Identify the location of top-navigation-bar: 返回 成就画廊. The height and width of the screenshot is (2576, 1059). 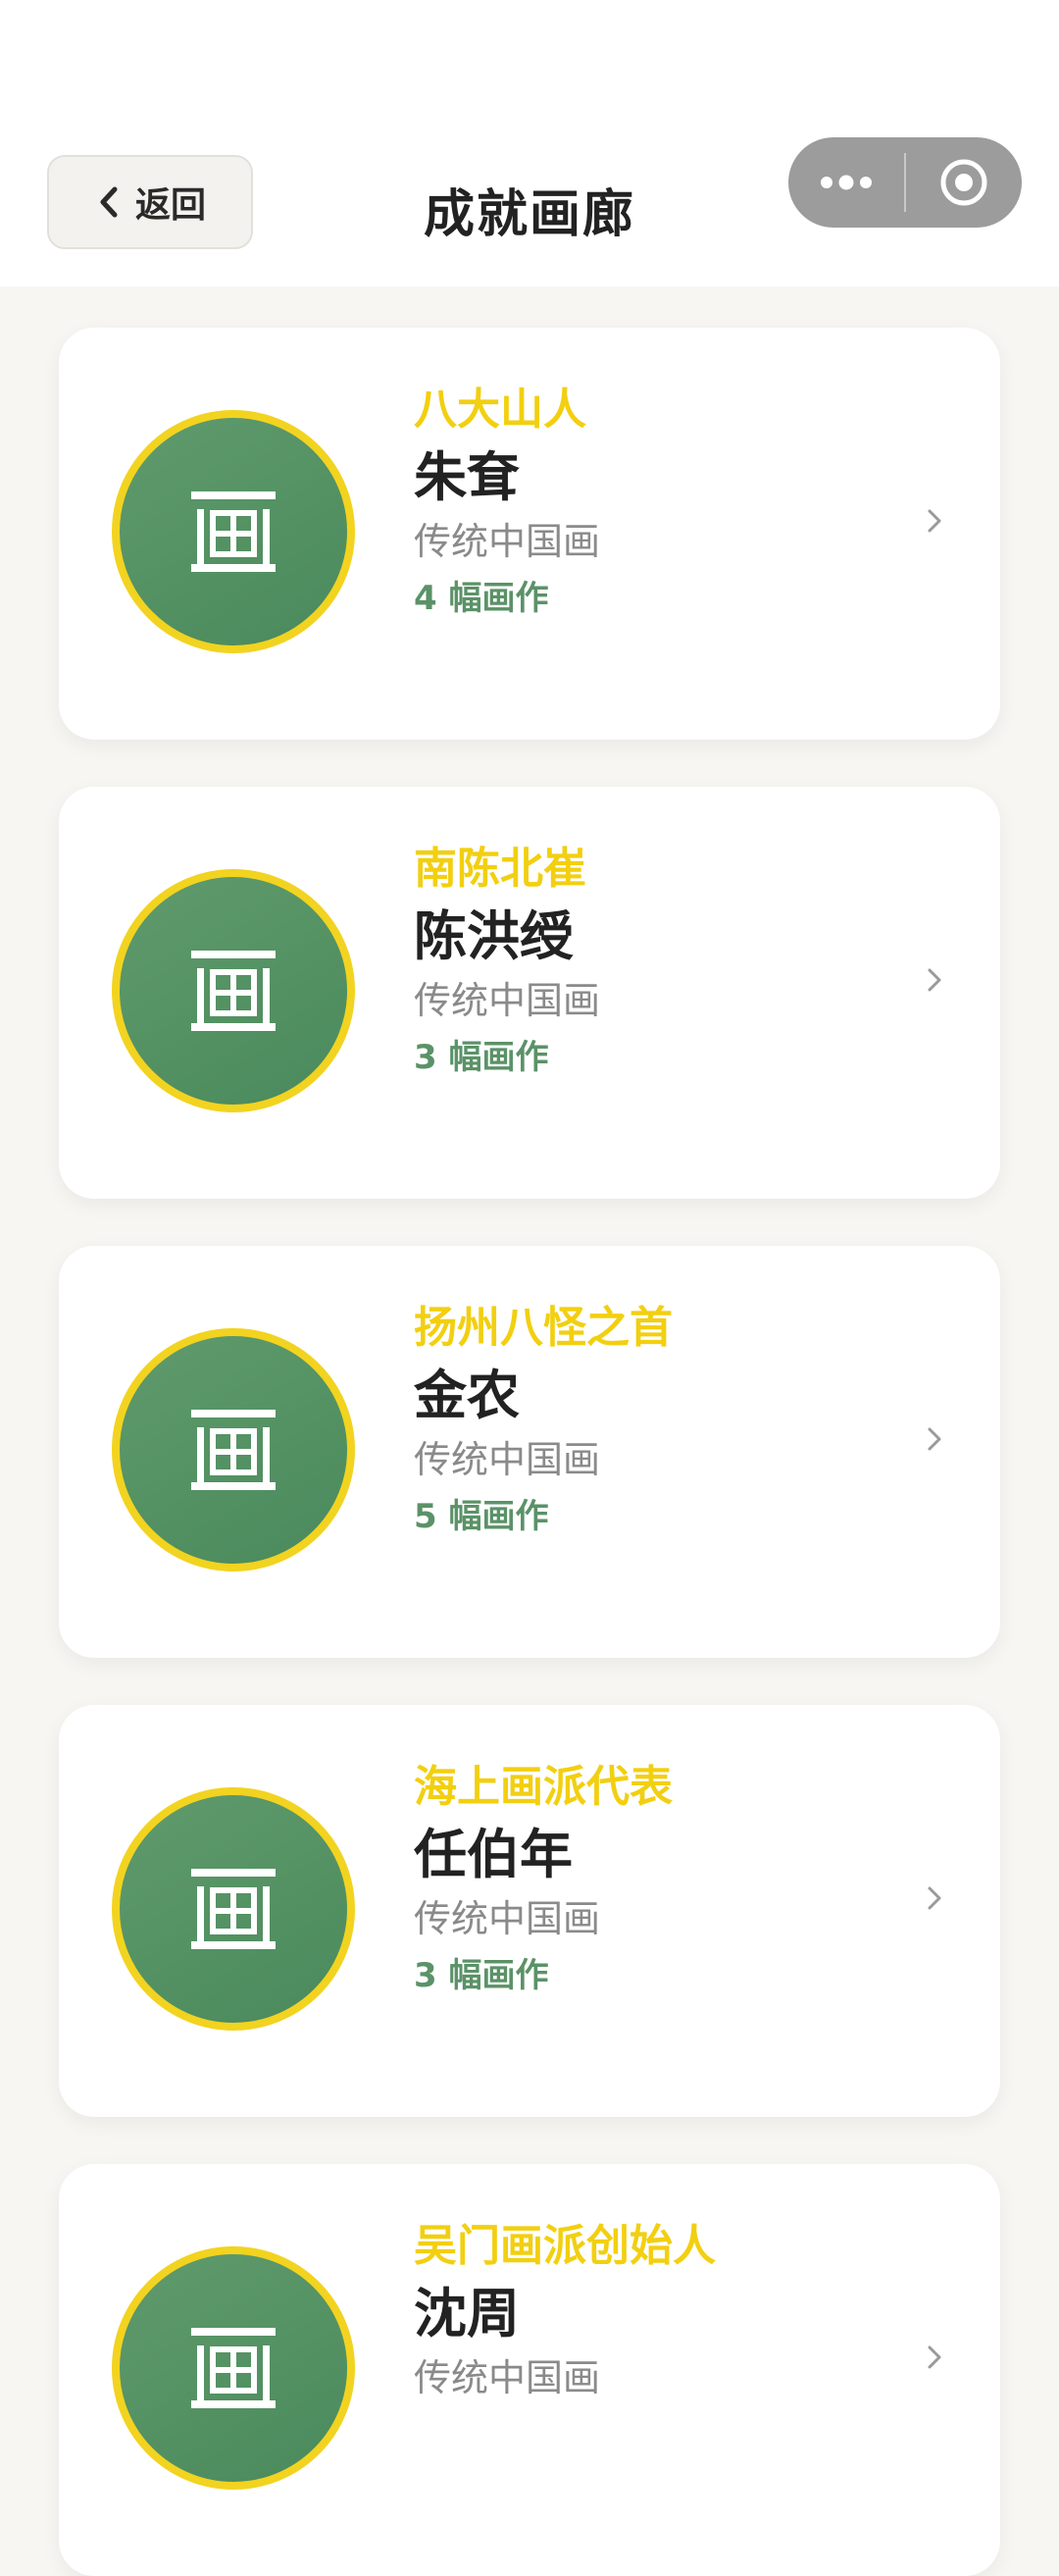
(529, 143).